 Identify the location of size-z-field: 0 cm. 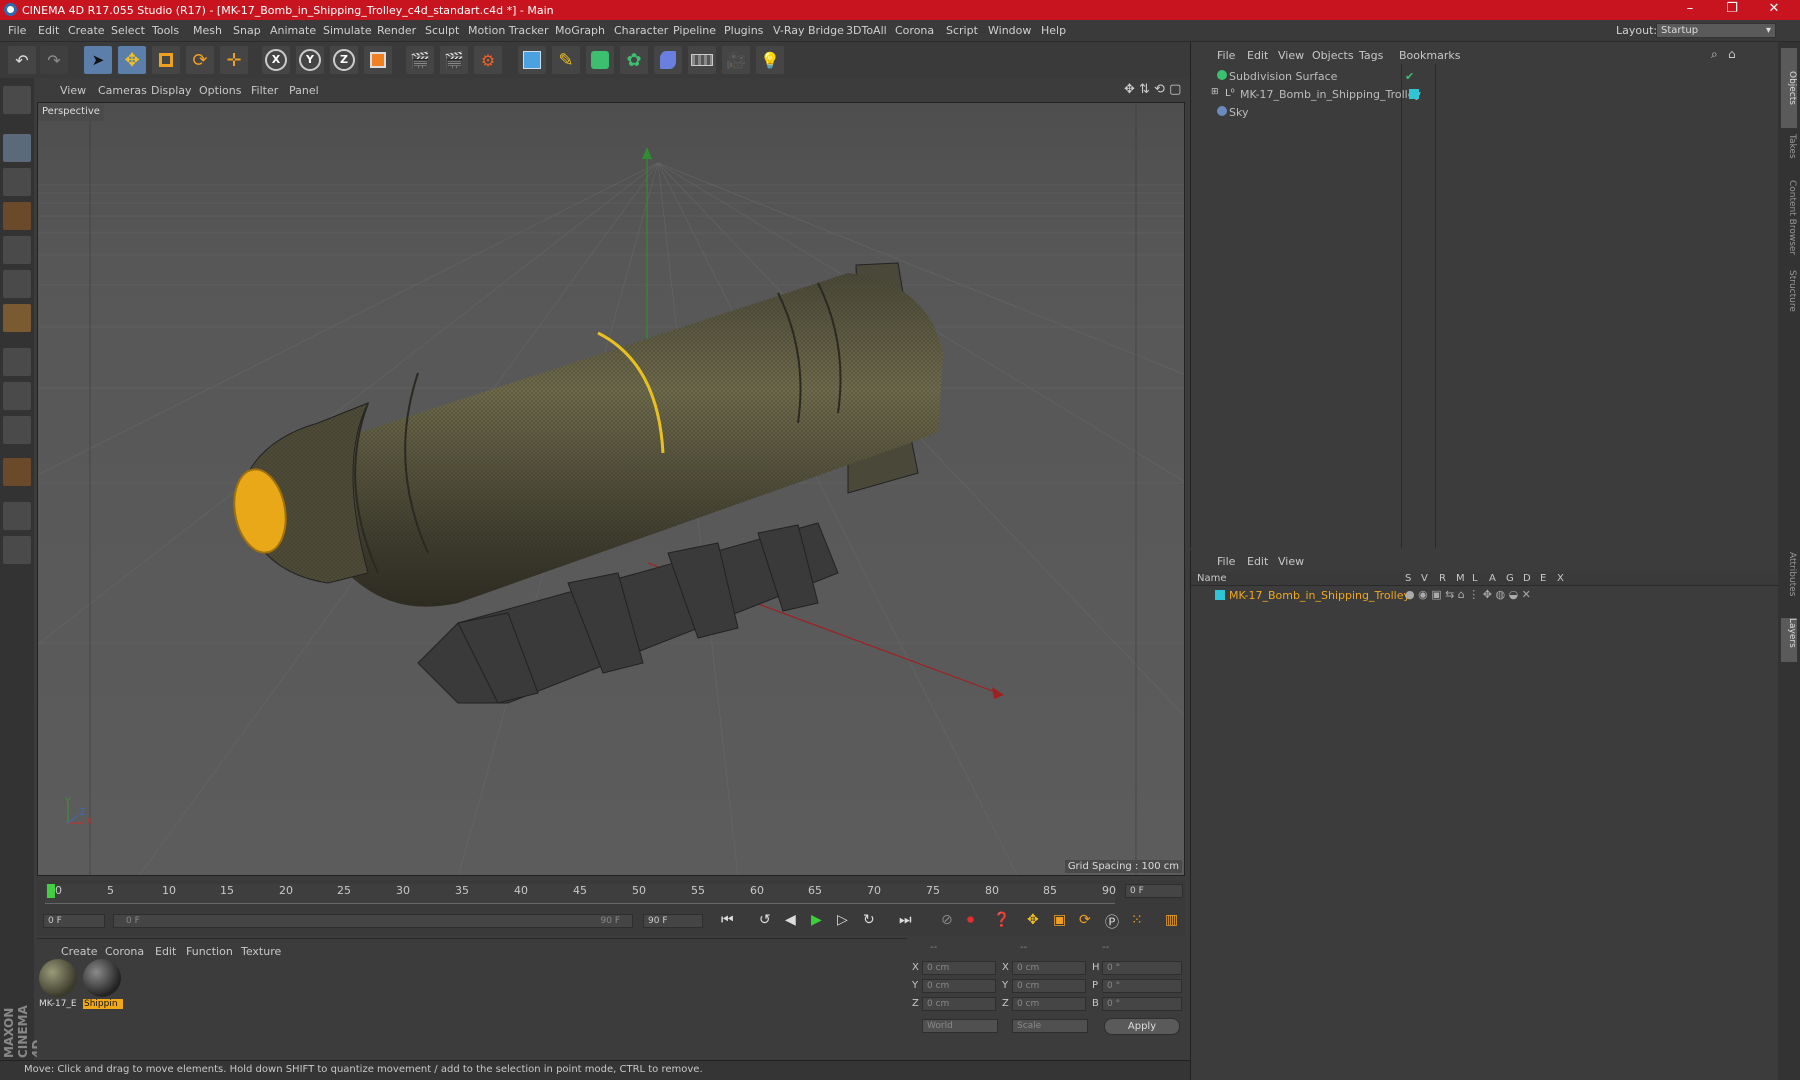
(1049, 1004).